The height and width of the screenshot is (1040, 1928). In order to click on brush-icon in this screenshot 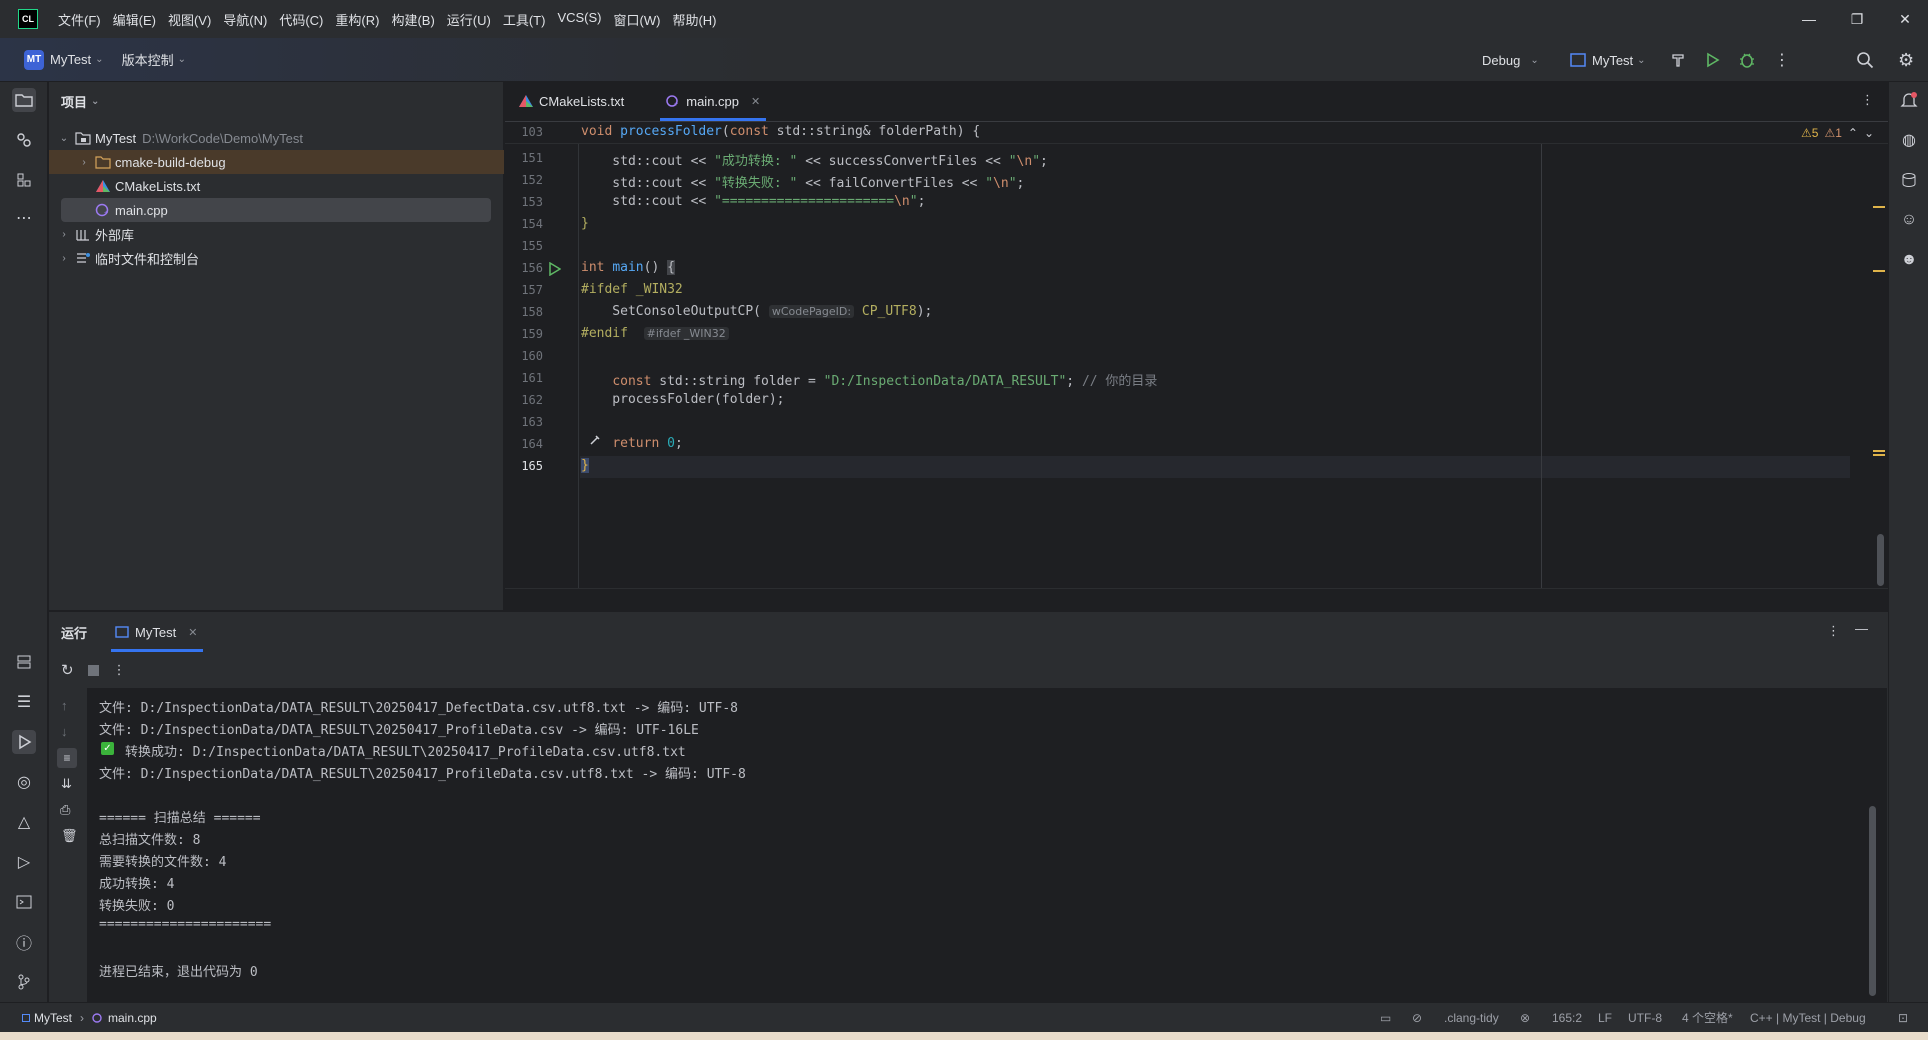, I will do `click(595, 440)`.